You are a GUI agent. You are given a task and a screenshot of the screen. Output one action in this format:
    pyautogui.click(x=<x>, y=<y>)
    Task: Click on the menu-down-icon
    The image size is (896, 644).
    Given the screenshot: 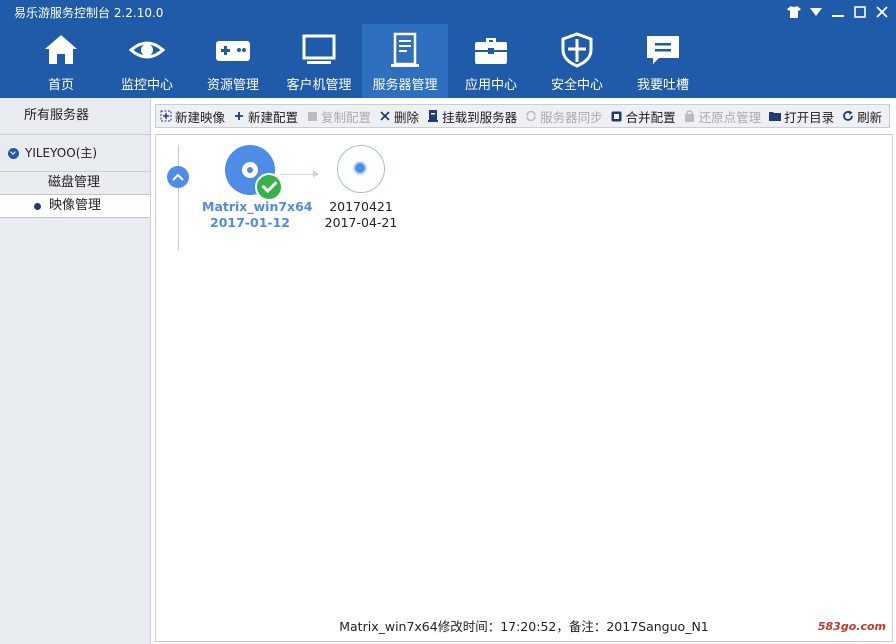 What is the action you would take?
    pyautogui.click(x=816, y=12)
    